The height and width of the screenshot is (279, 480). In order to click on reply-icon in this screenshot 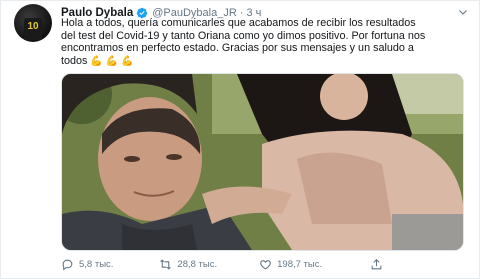, I will do `click(67, 264)`.